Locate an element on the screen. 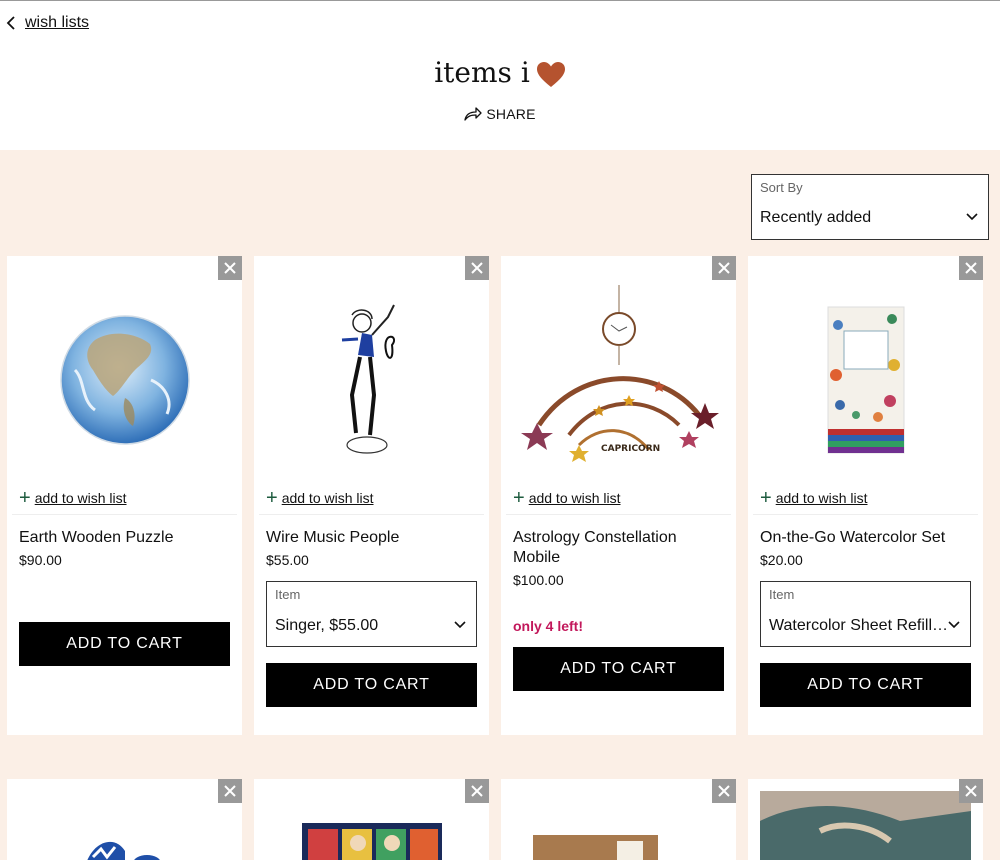 The height and width of the screenshot is (860, 1000). back-link-label: wish lists is located at coordinates (57, 22).